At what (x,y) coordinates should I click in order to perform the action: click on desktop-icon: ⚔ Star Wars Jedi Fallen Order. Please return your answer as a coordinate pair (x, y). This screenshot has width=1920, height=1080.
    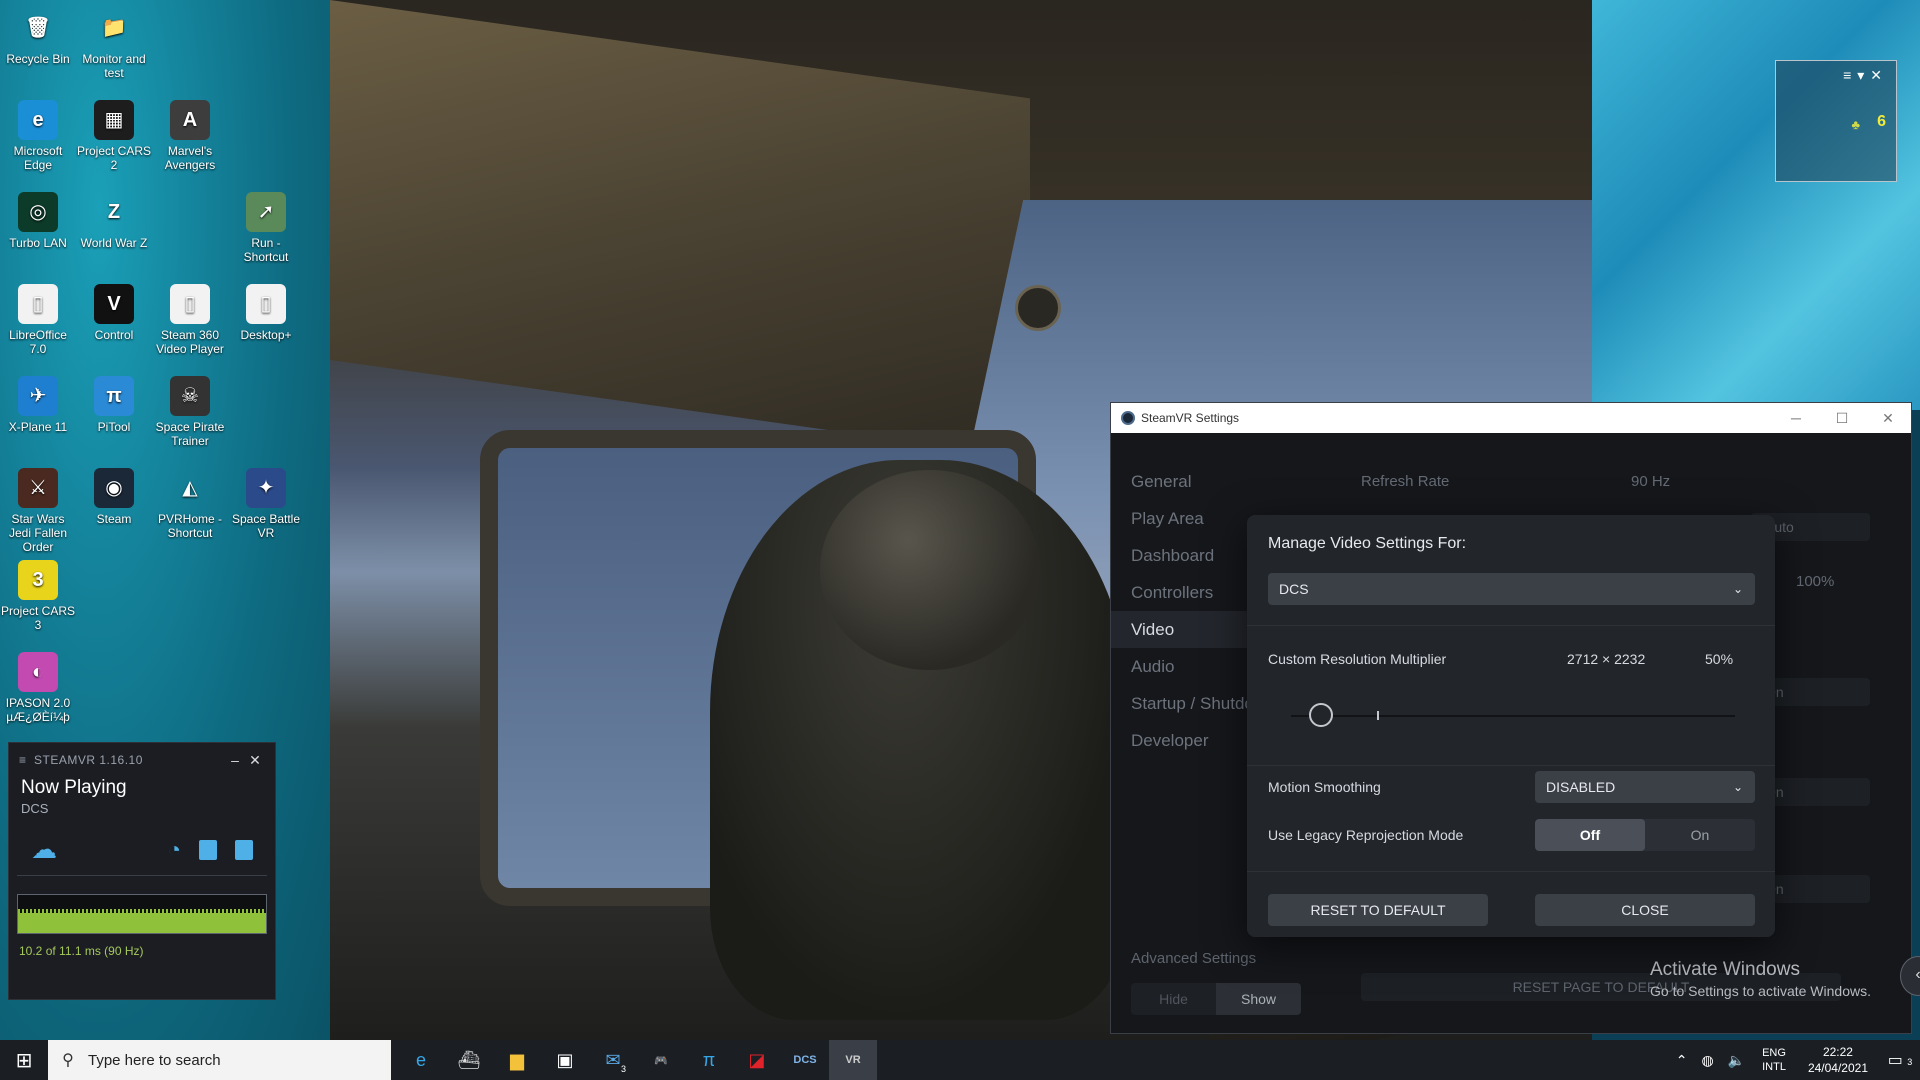
    Looking at the image, I should click on (38, 511).